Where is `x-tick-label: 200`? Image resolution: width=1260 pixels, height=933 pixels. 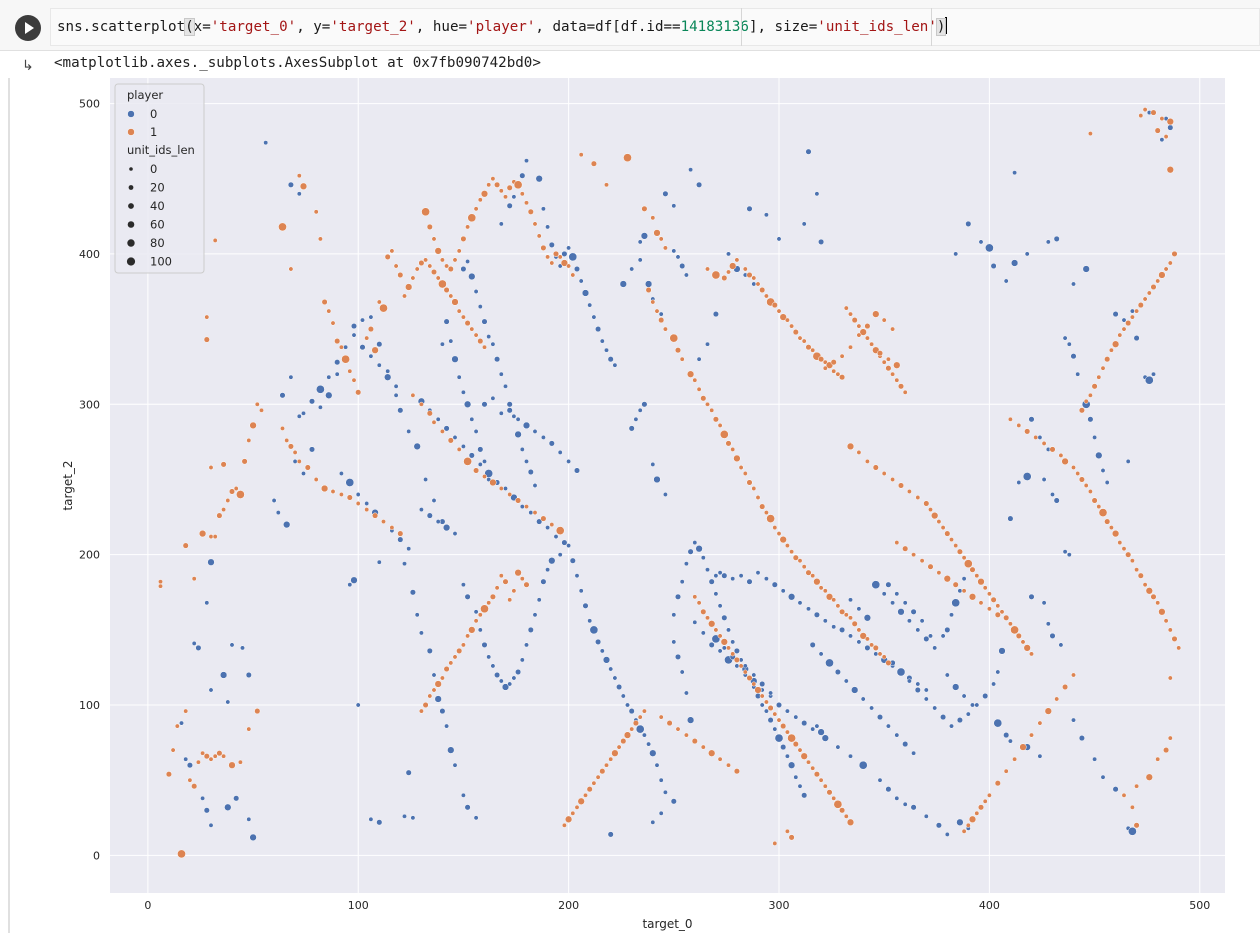
x-tick-label: 200 is located at coordinates (568, 905).